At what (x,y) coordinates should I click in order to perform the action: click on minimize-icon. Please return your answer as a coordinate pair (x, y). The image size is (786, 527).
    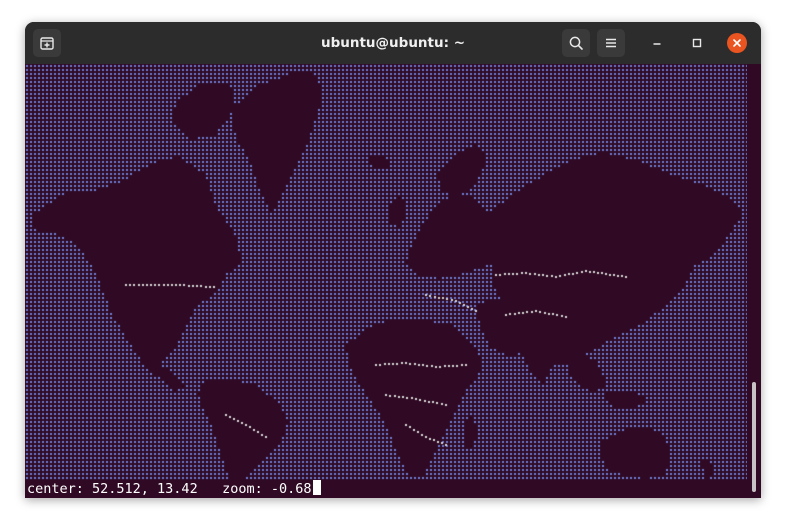
    Looking at the image, I should click on (657, 44).